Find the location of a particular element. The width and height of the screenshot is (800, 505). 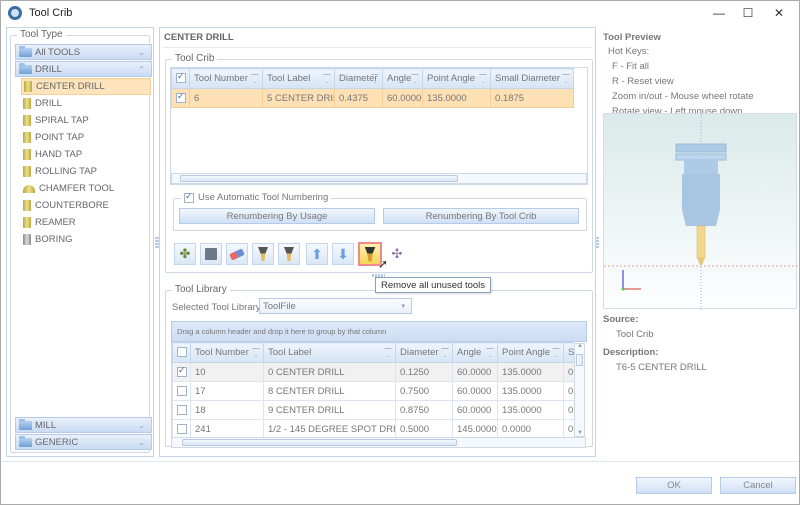

tool-3d-viewport is located at coordinates (700, 211).